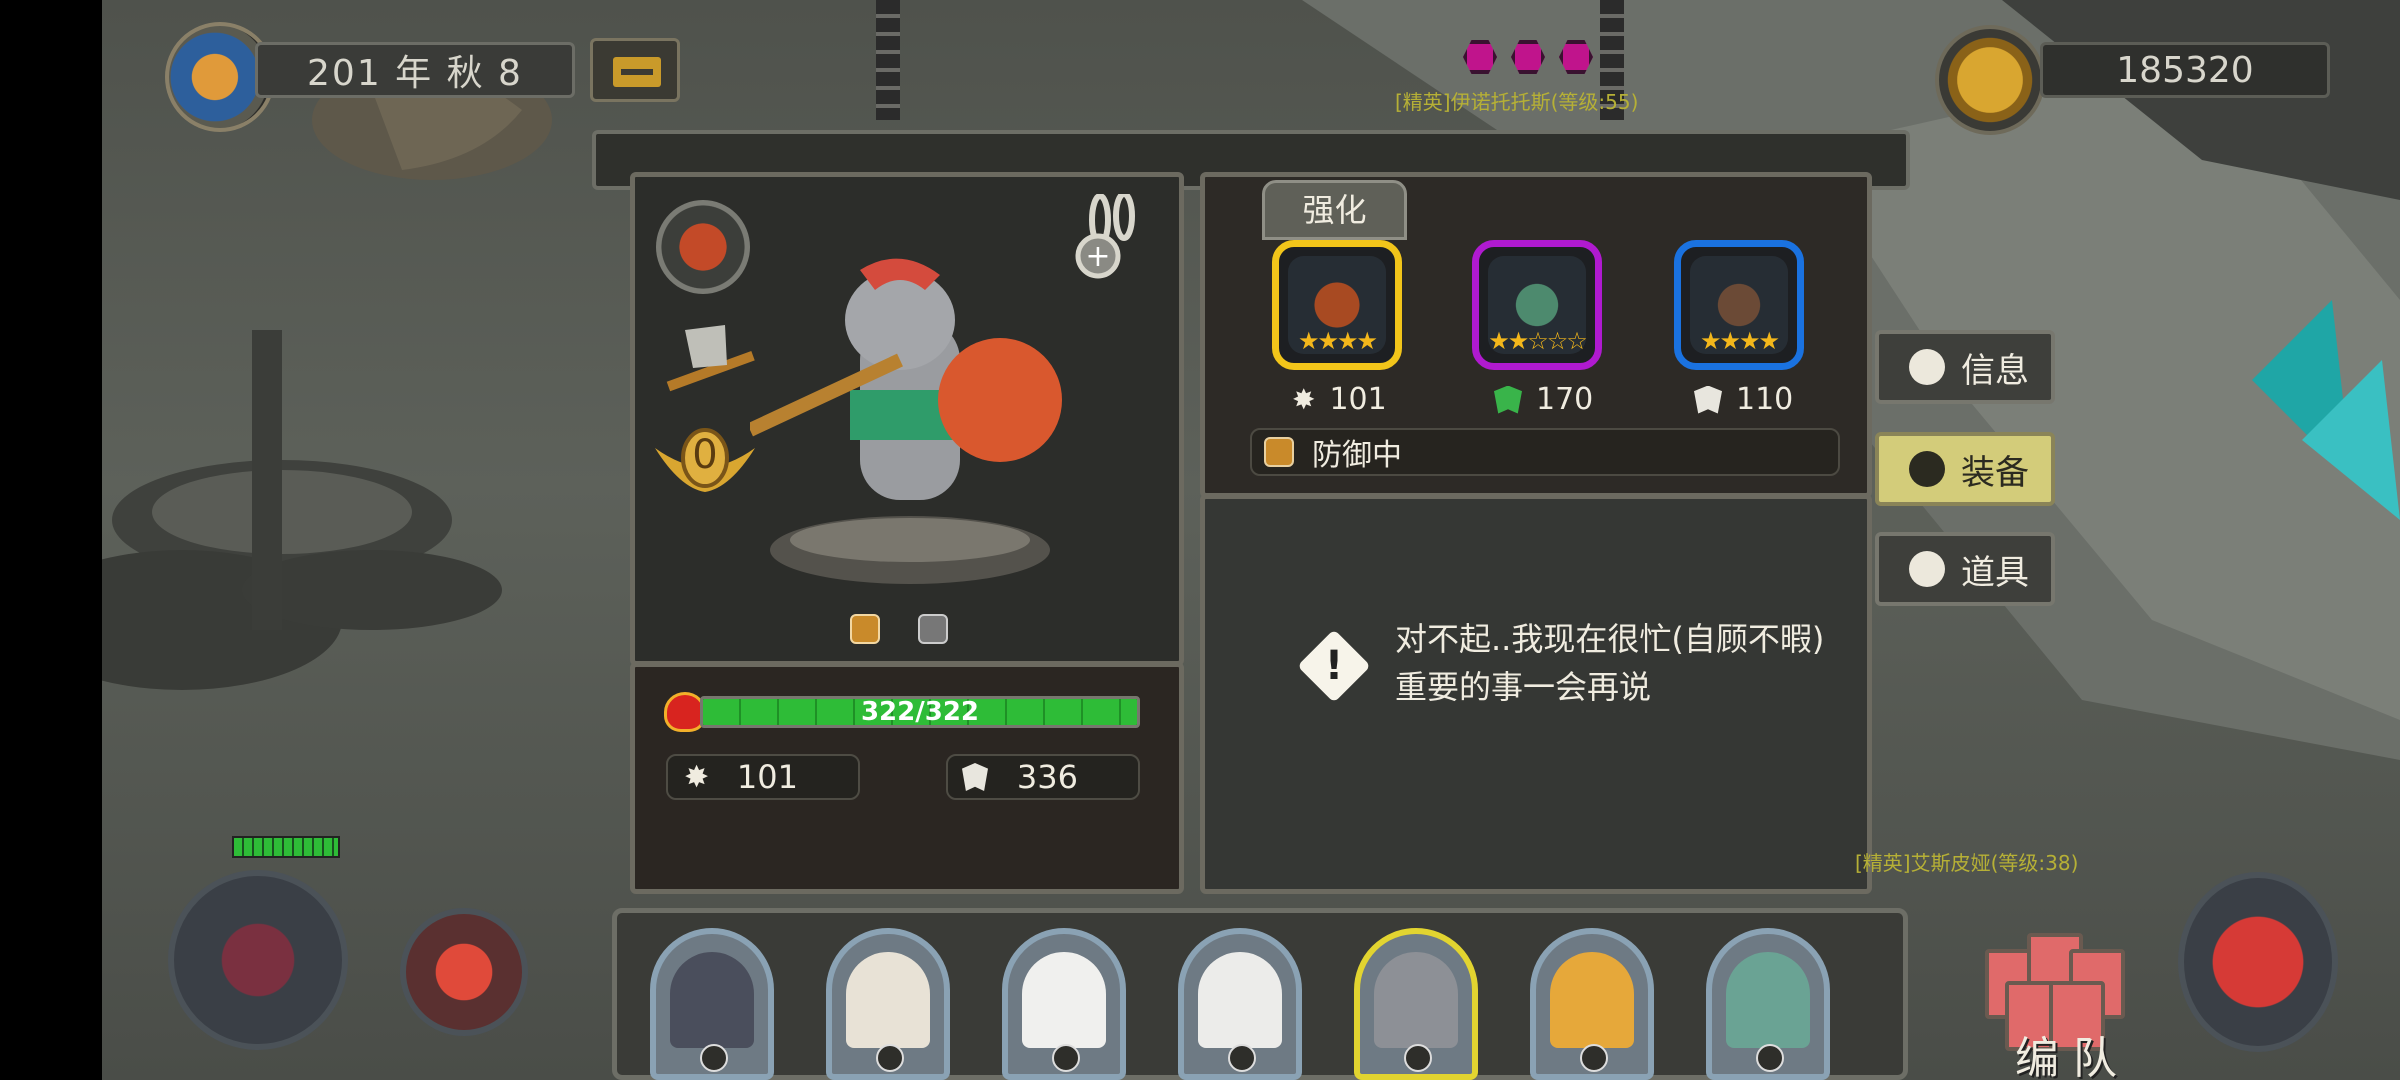  I want to click on hero-slot-sheep, so click(1064, 1004).